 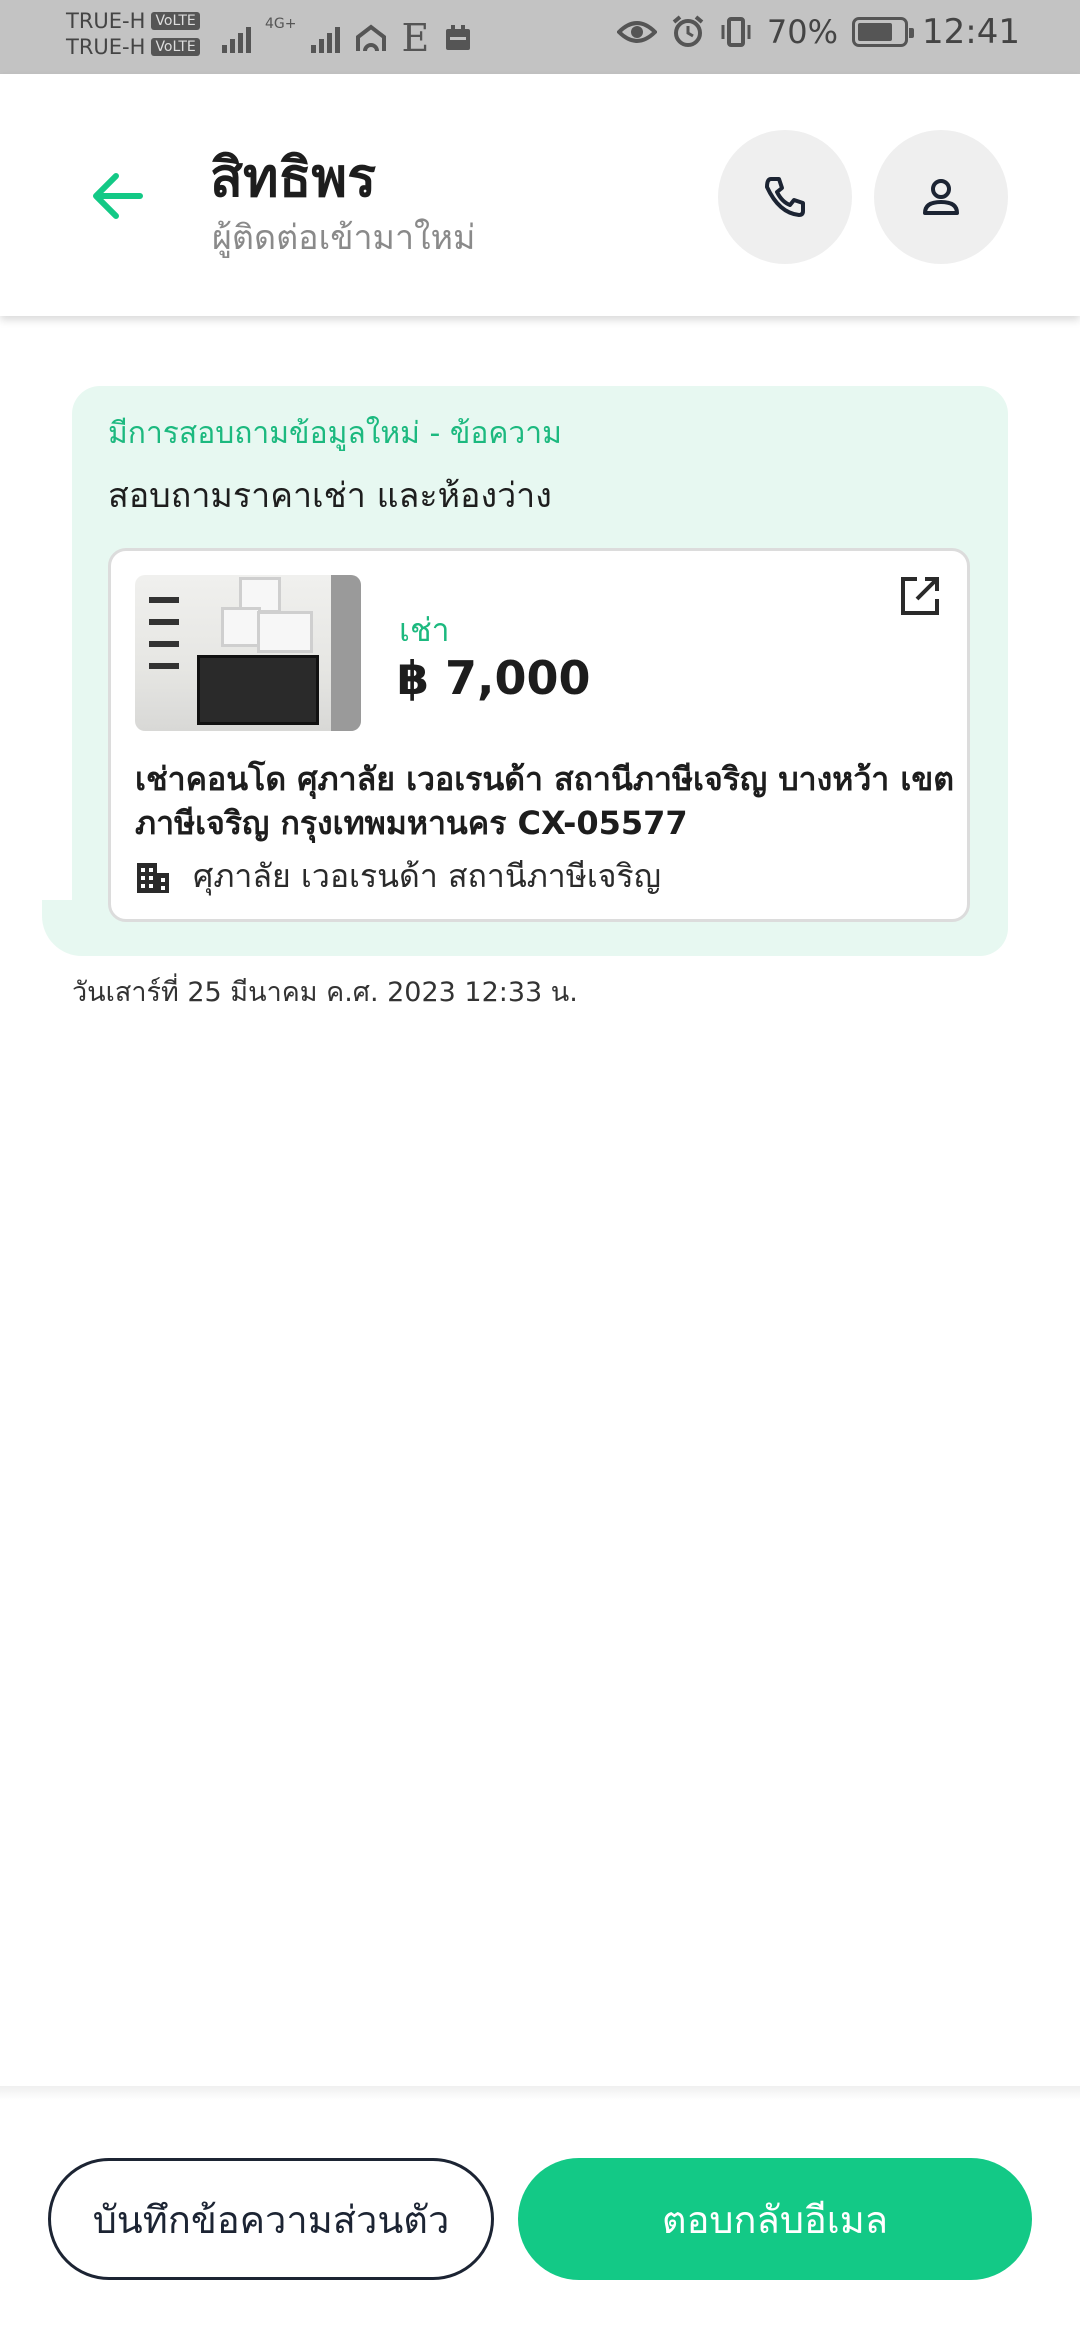 I want to click on building-name: ศุภาลัย เวอเรนด้า สถานีภาษีเจริญ, so click(x=427, y=876).